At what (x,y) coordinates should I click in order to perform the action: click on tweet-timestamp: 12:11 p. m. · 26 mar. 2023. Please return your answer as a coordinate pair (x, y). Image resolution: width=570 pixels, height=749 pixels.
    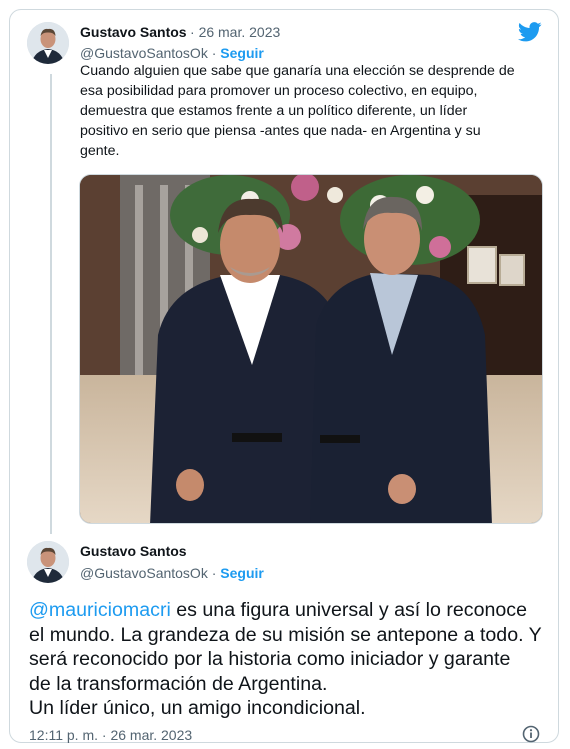
    Looking at the image, I should click on (110, 735).